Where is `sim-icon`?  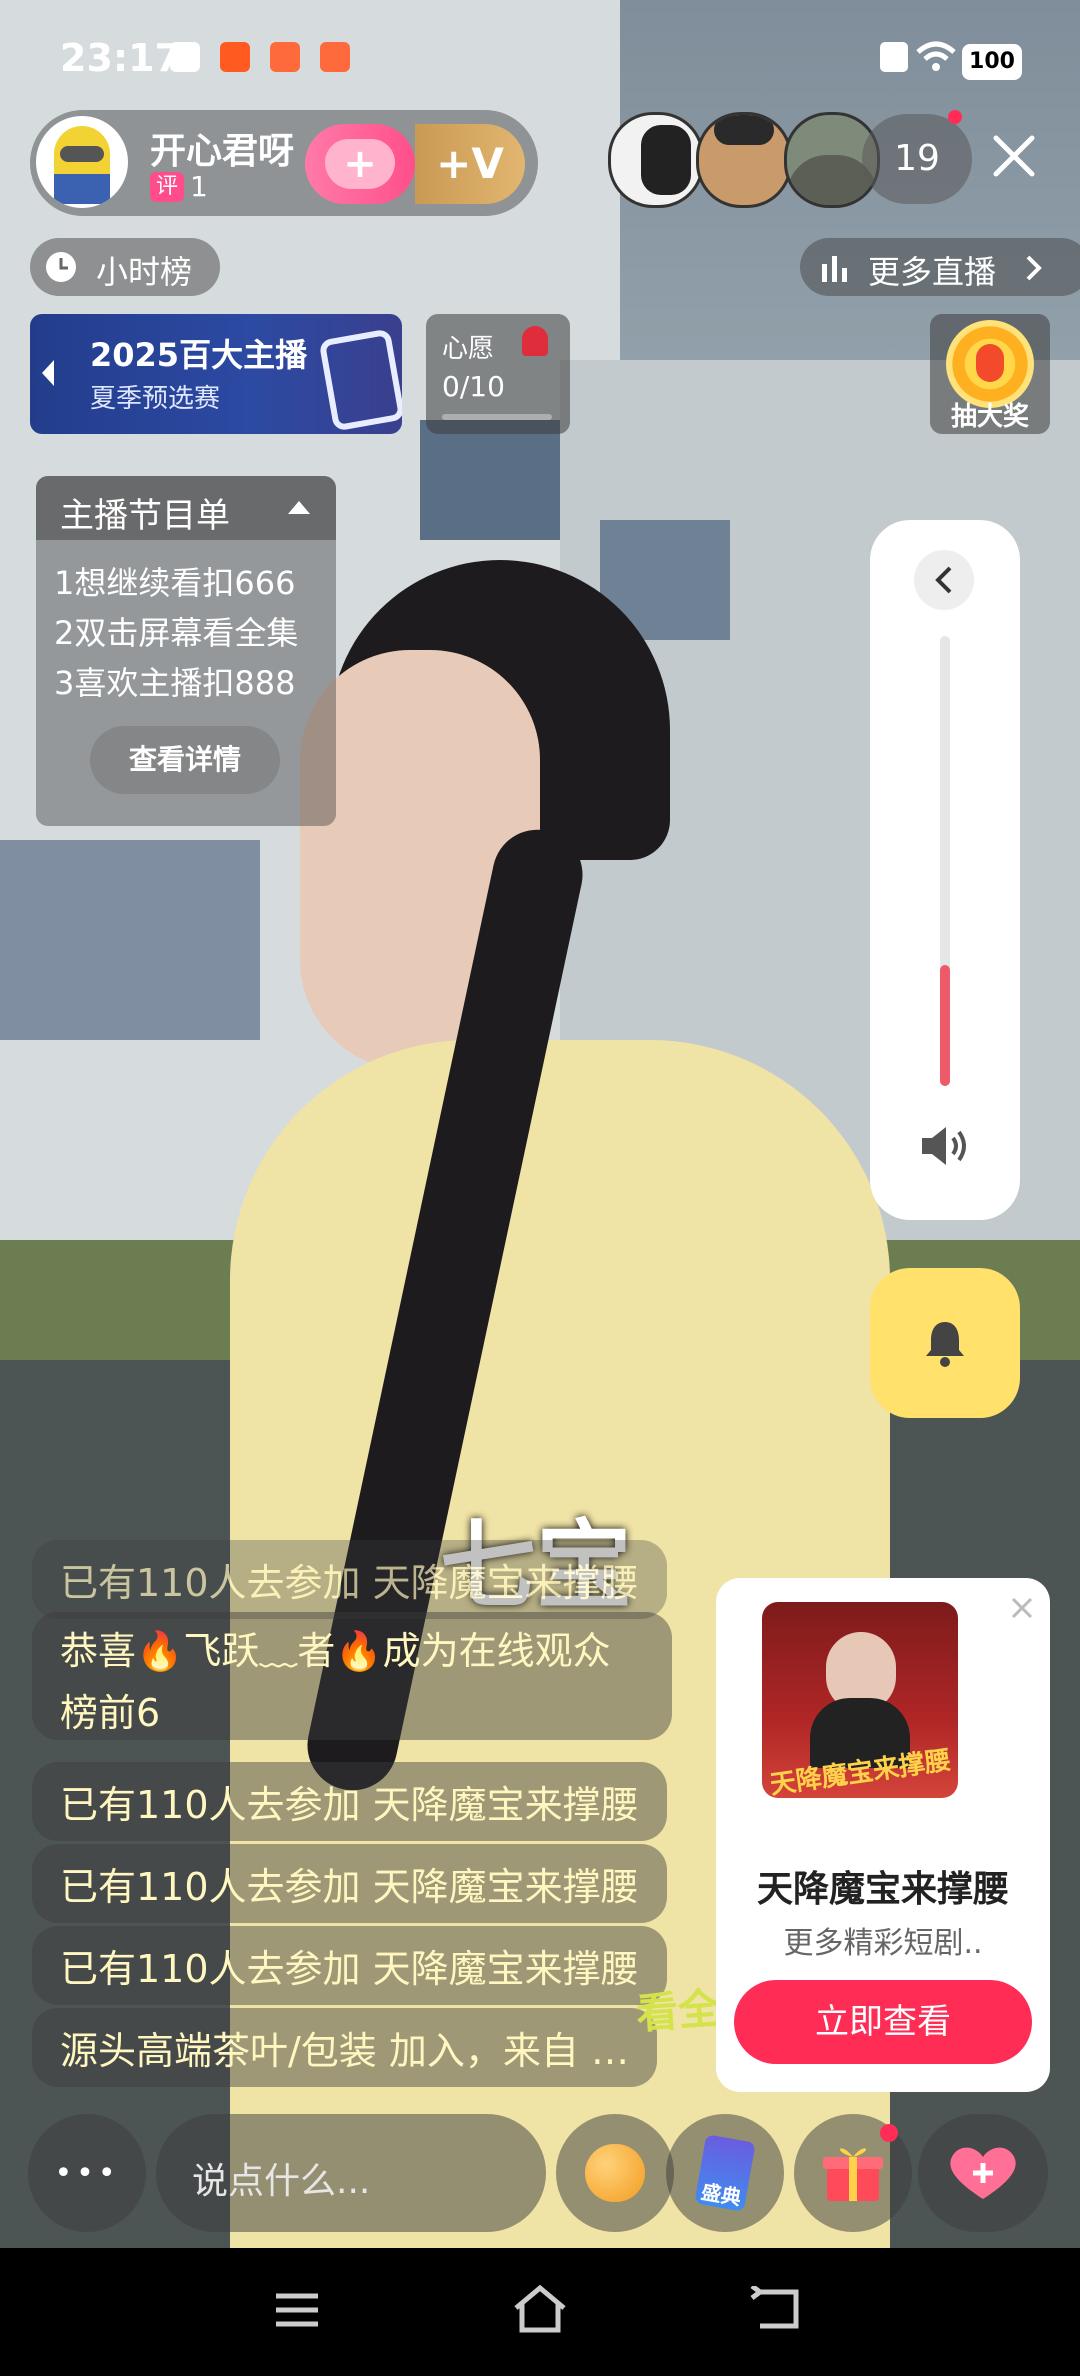 sim-icon is located at coordinates (894, 57).